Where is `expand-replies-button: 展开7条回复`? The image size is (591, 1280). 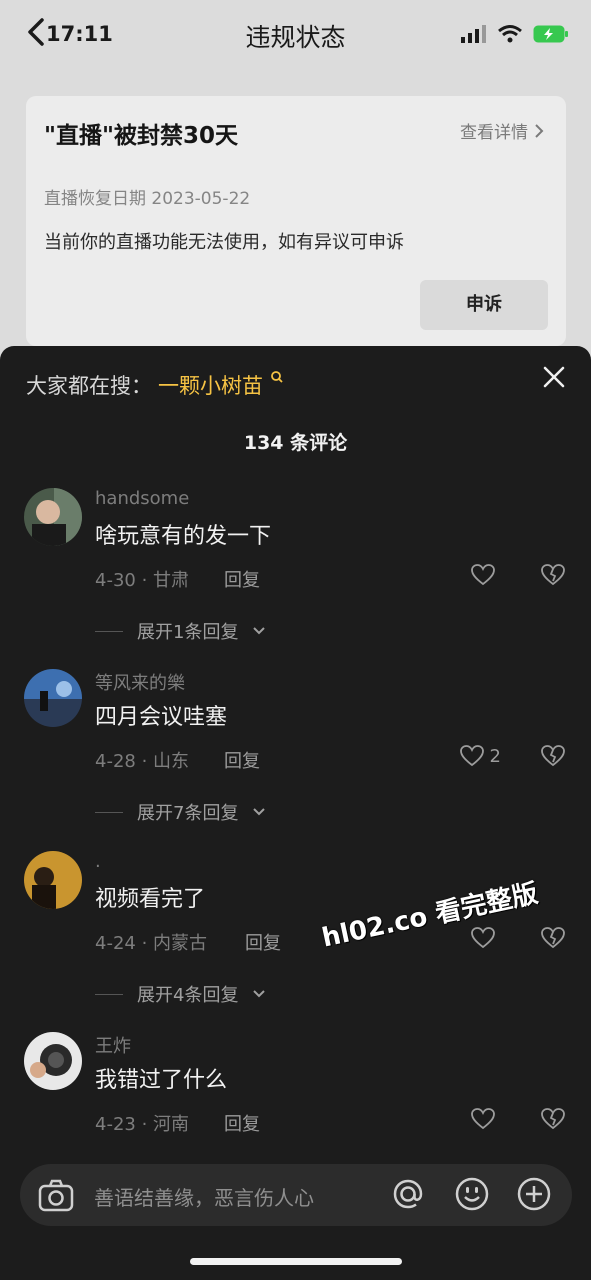
expand-replies-button: 展开7条回复 is located at coordinates (180, 812).